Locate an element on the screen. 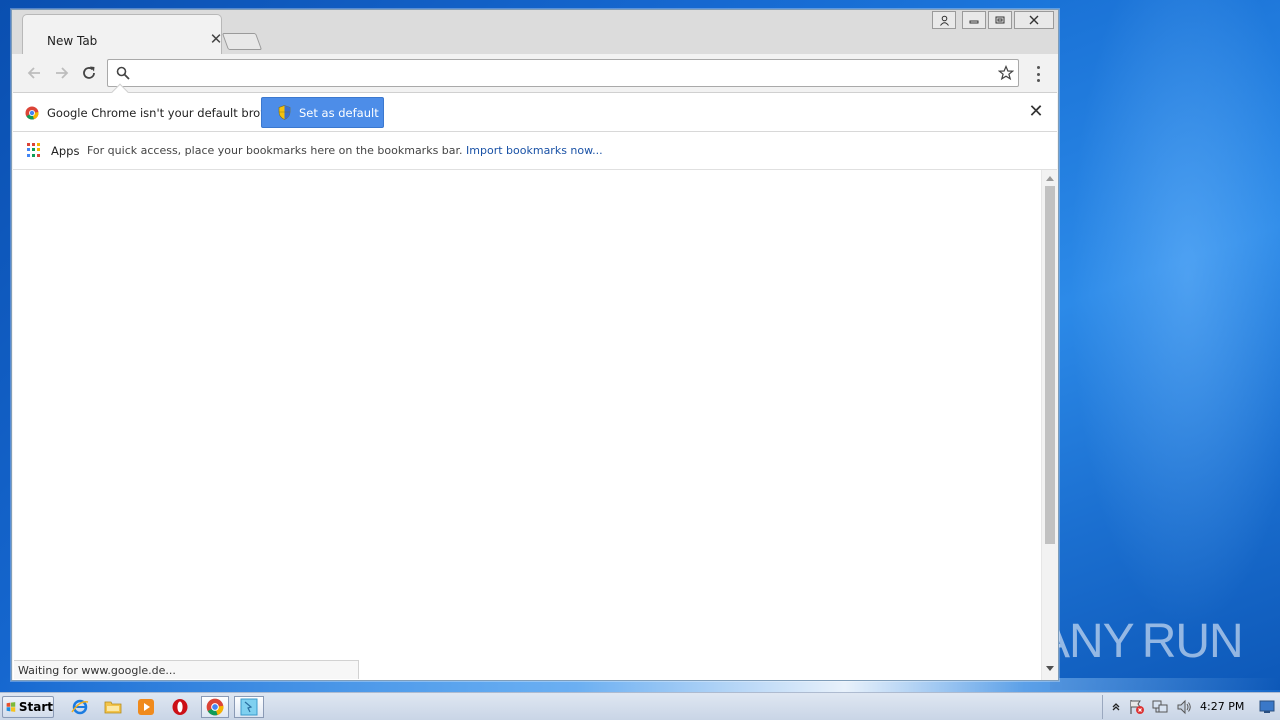 The image size is (1280, 720). user-button is located at coordinates (944, 20).